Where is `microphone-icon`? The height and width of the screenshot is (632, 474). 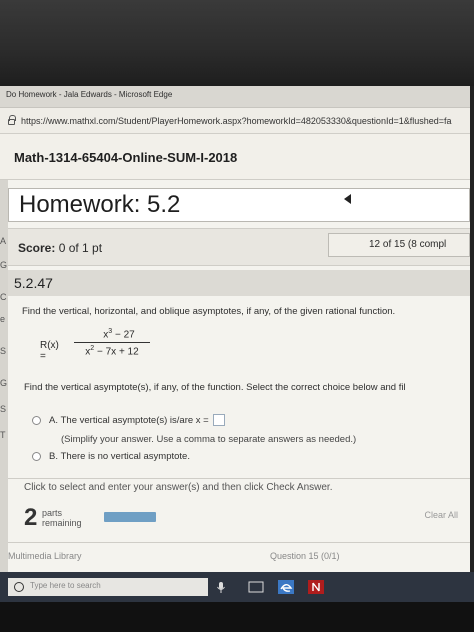 microphone-icon is located at coordinates (221, 587).